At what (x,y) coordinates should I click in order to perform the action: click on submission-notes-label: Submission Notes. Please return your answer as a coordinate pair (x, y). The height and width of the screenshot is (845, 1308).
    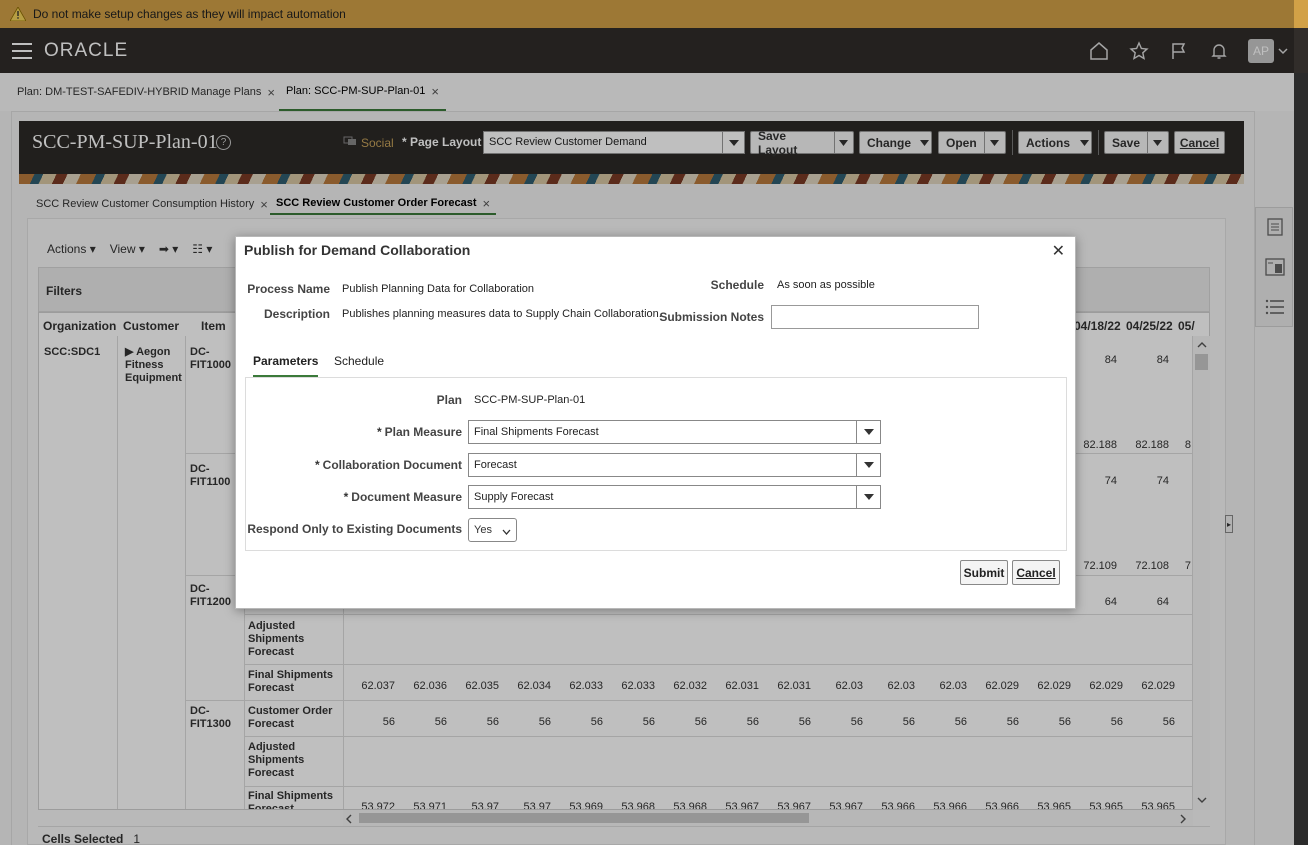
    Looking at the image, I should click on (711, 317).